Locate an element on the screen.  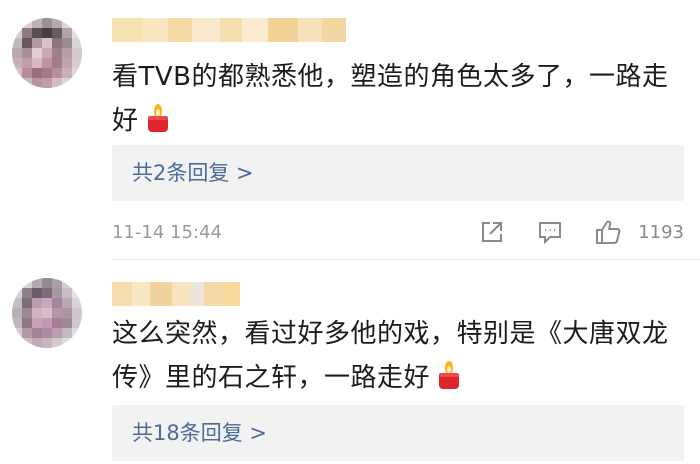
replies-panel: 共18条回复 > is located at coordinates (398, 433).